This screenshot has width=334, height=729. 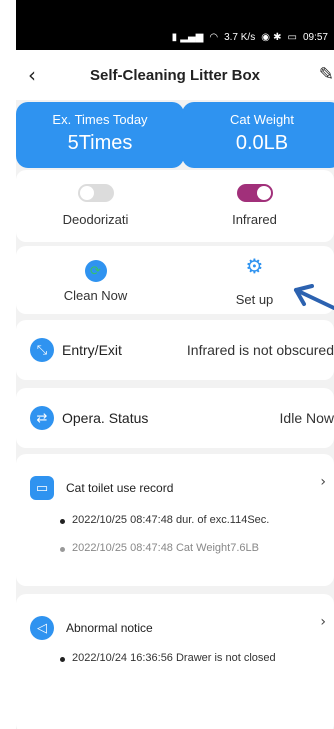 I want to click on operation-status-row: ⇄ Opera. Status Idle Now, so click(x=175, y=418).